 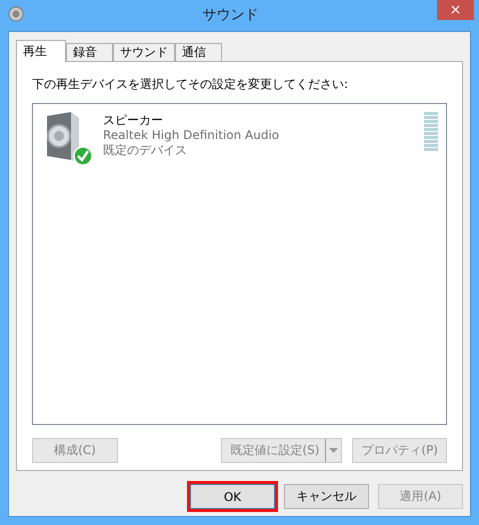 What do you see at coordinates (89, 52) in the screenshot?
I see `tab: 録音` at bounding box center [89, 52].